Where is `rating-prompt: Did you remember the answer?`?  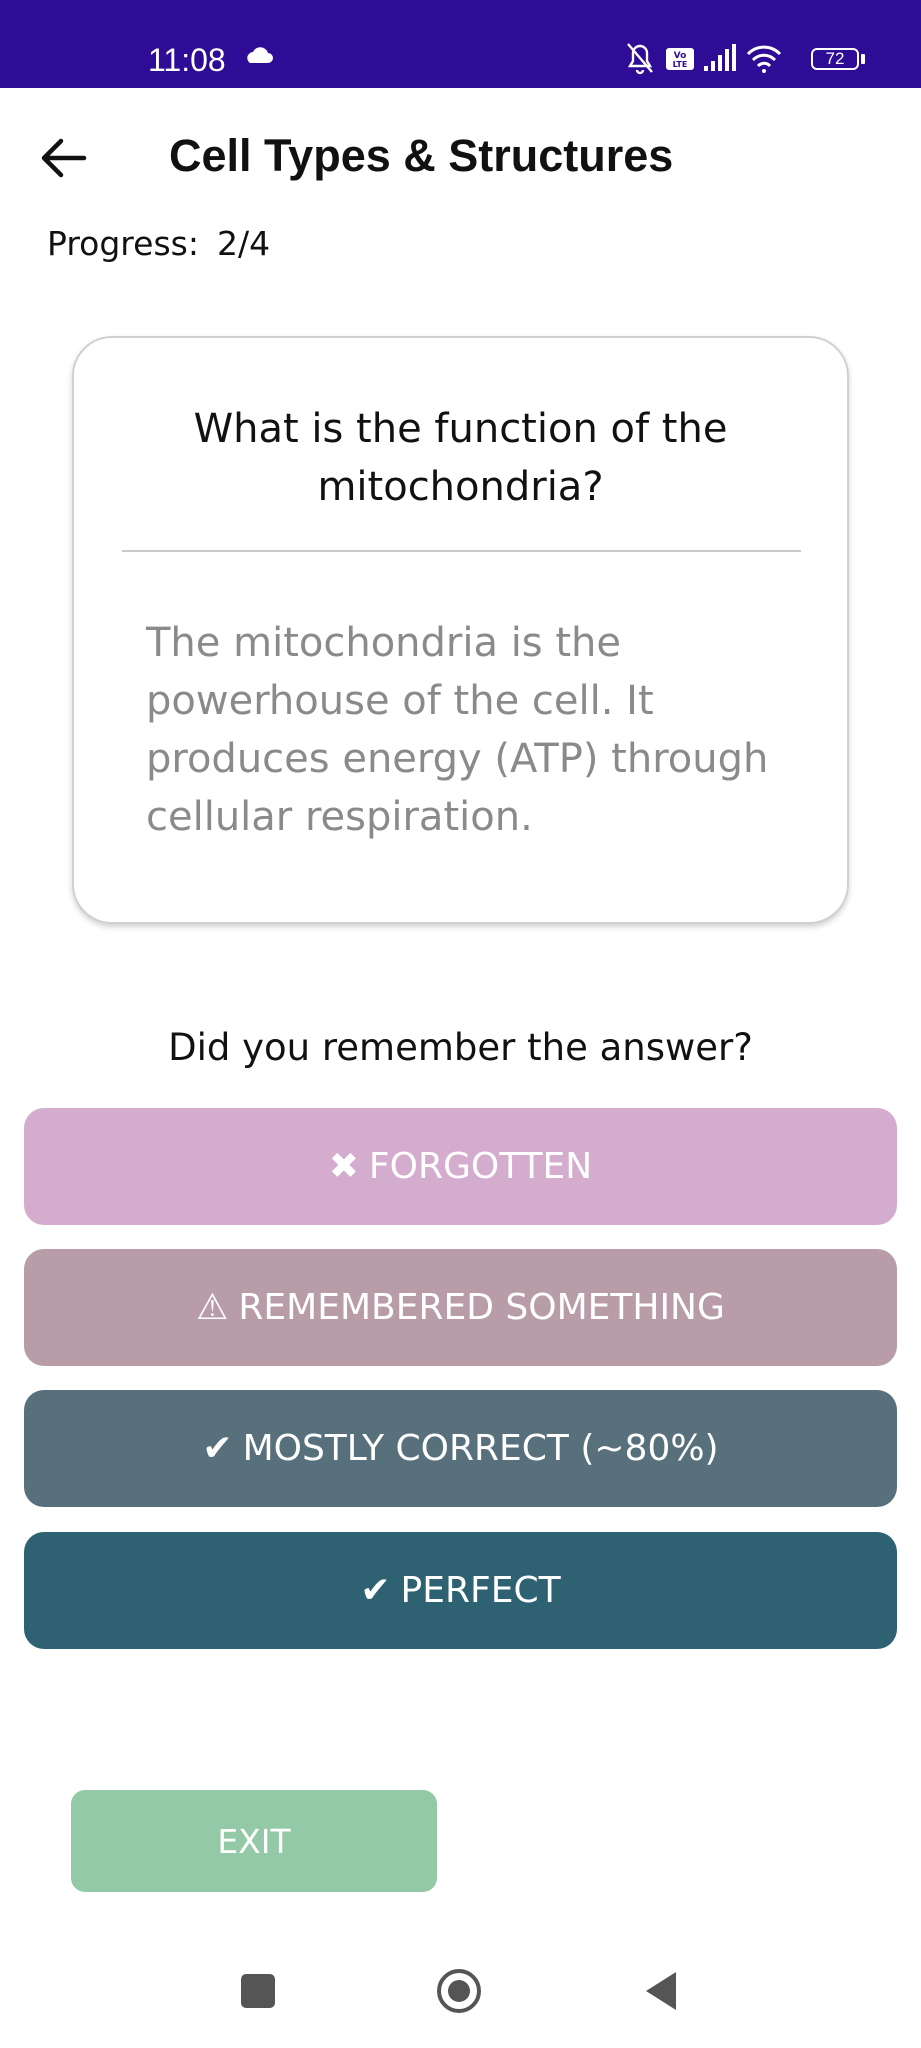
rating-prompt: Did you remember the answer? is located at coordinates (460, 1047).